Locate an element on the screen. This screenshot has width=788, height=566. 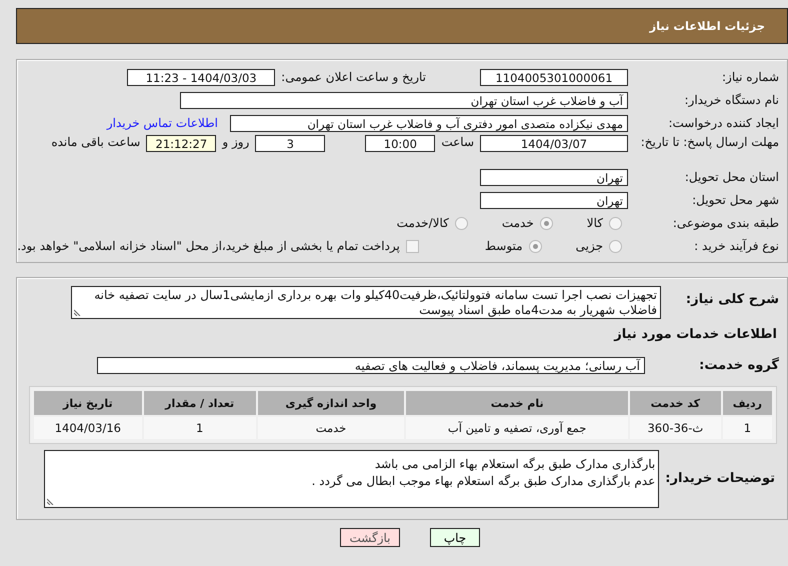
notes-field: بارگذاری مدارک طبق برگه استعلام بهاء الزامی می باشد عدم بارگذاری مدارک طبق برگه استعلام بهاء موجب ابطال می گردد . is located at coordinates (352, 479).